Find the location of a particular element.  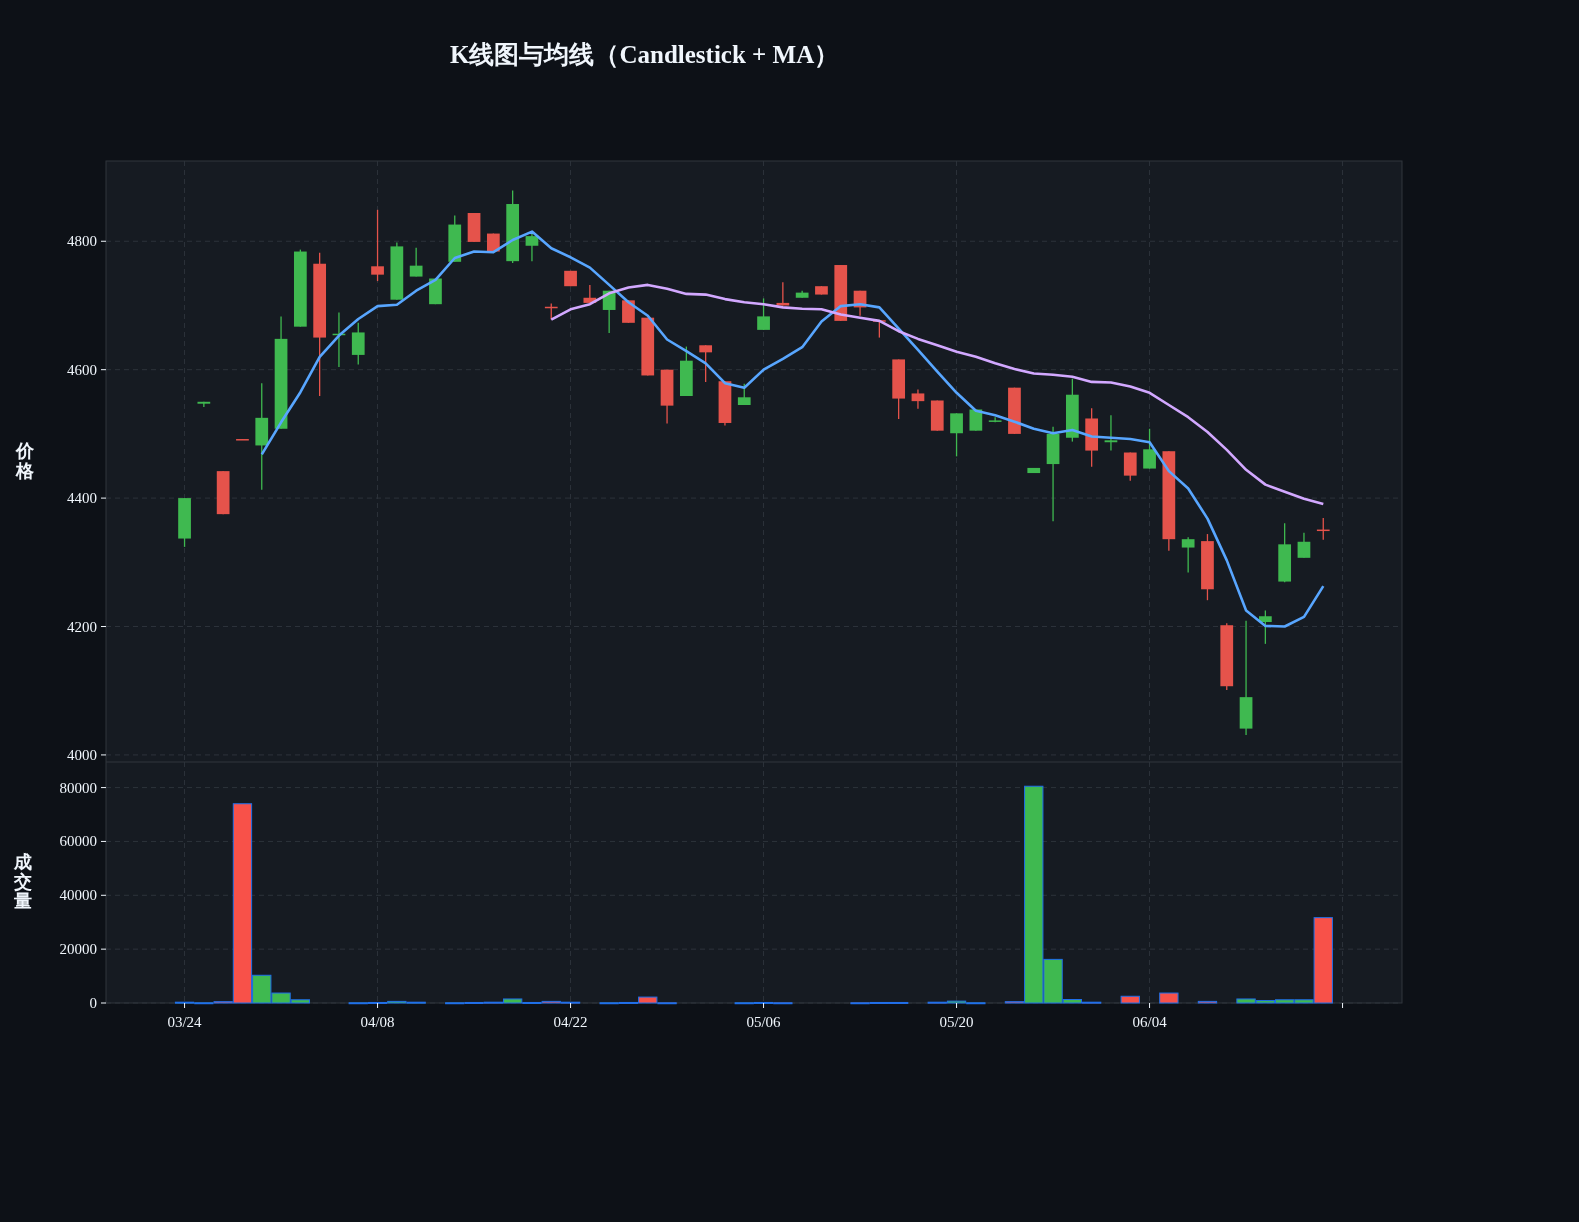

axis-tick-label: 04/08 is located at coordinates (377, 1022).